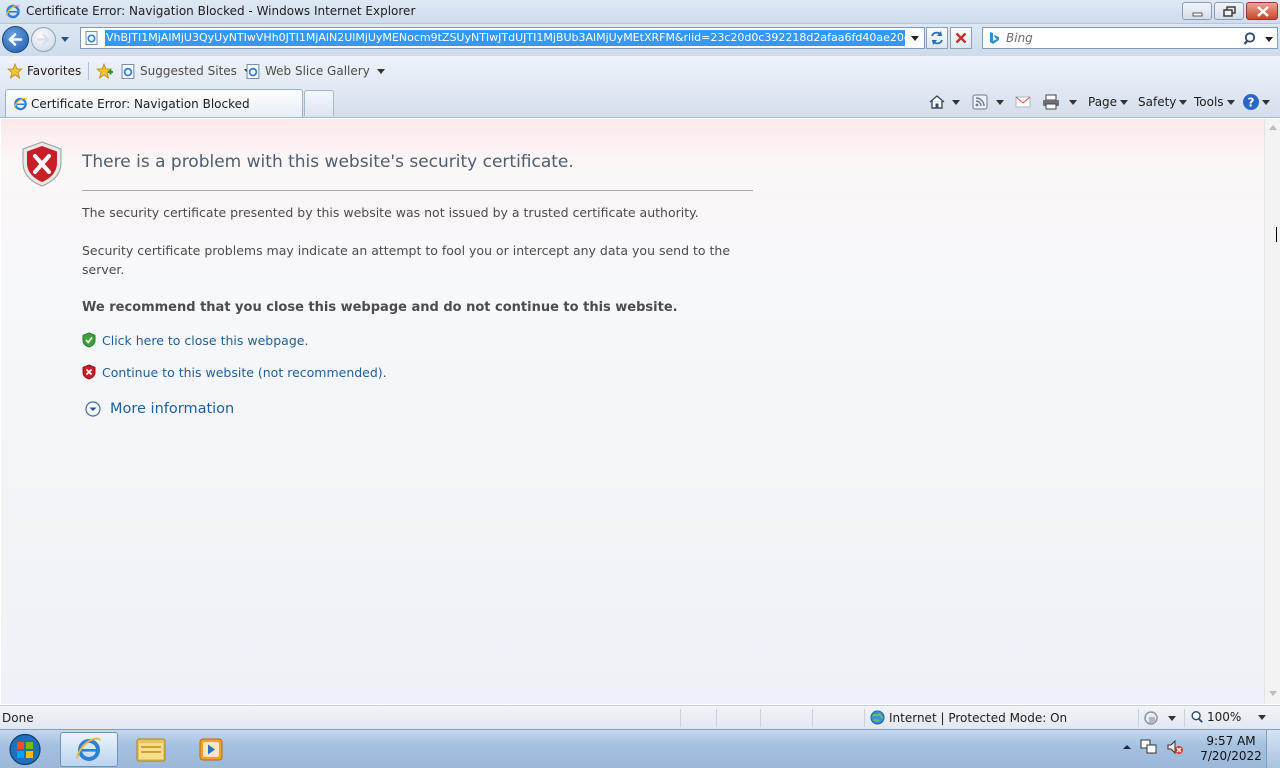  I want to click on network-icon, so click(1149, 747).